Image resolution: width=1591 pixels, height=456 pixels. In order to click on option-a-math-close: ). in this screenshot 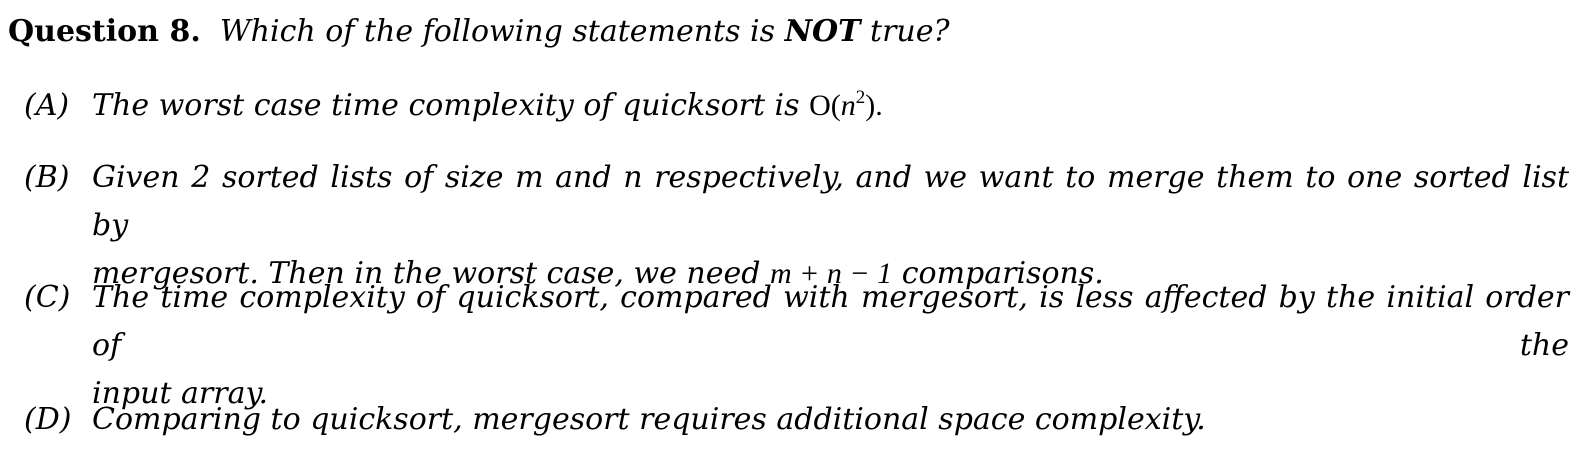, I will do `click(874, 105)`.